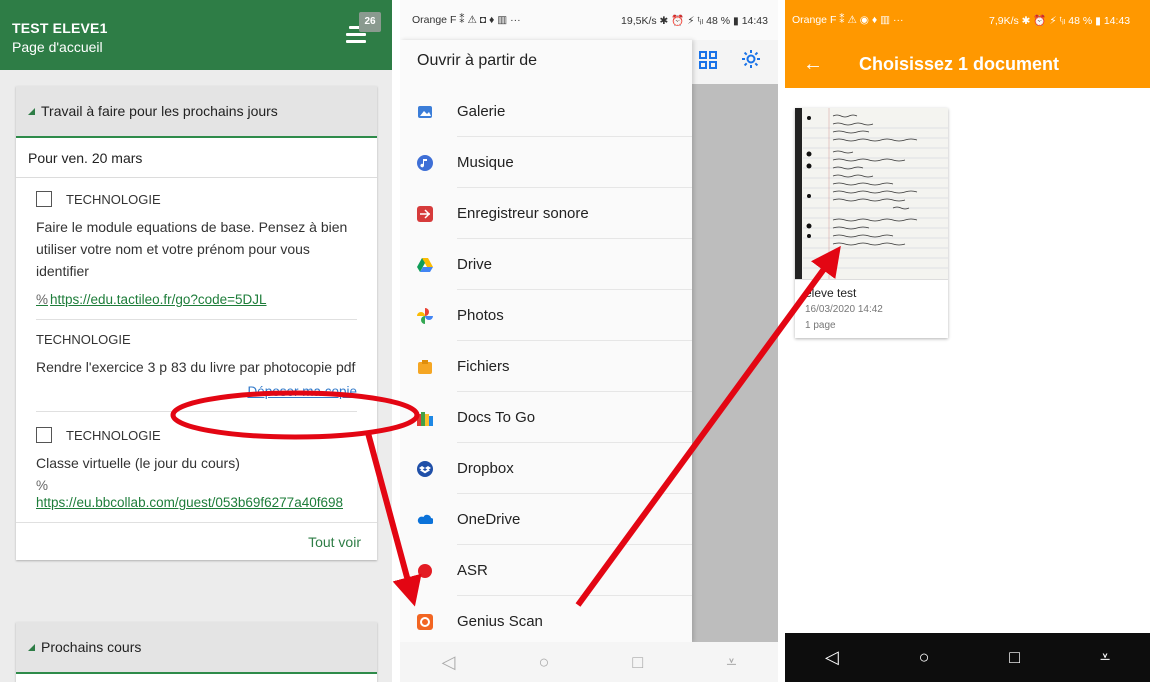  Describe the element at coordinates (546, 570) in the screenshot. I see `source-asr: ASR` at that location.